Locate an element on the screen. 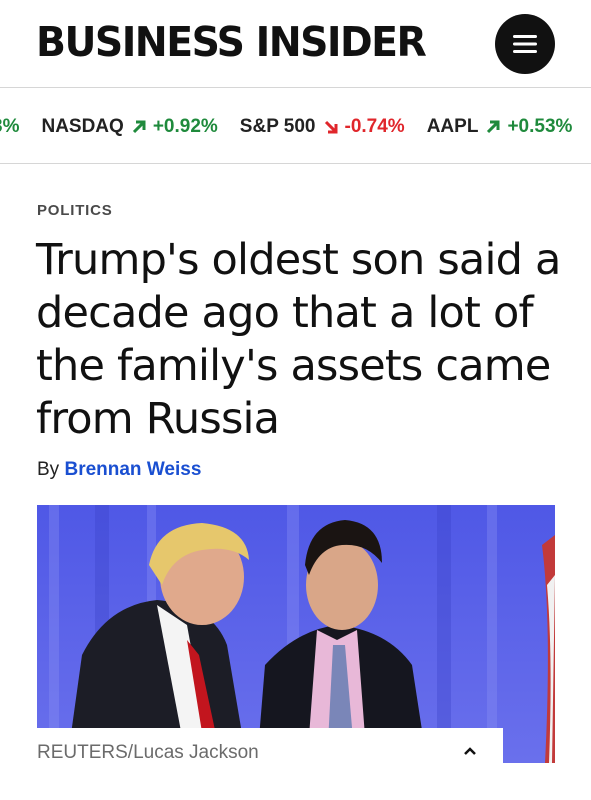 This screenshot has height=800, width=591. caption-toggle-button is located at coordinates (470, 751).